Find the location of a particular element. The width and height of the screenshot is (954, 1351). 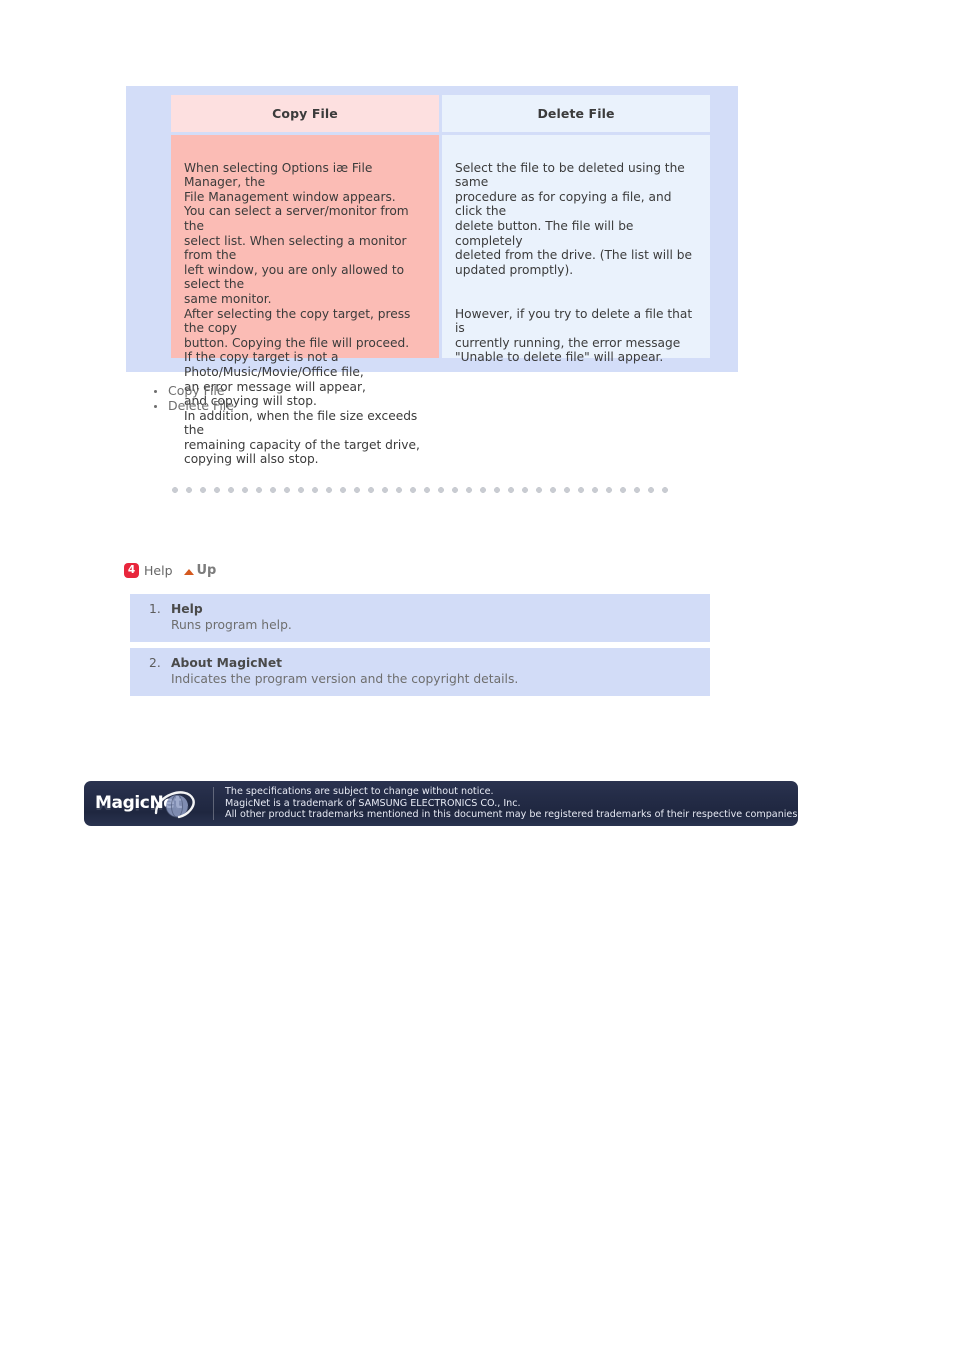

section-number-badge-icon: 4 is located at coordinates (131, 570).